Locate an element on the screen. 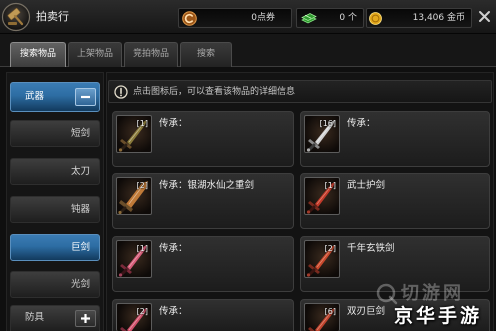 Image resolution: width=496 pixels, height=331 pixels. info-text: 点击图标后，可以查看该物品的详细信息 is located at coordinates (214, 92).